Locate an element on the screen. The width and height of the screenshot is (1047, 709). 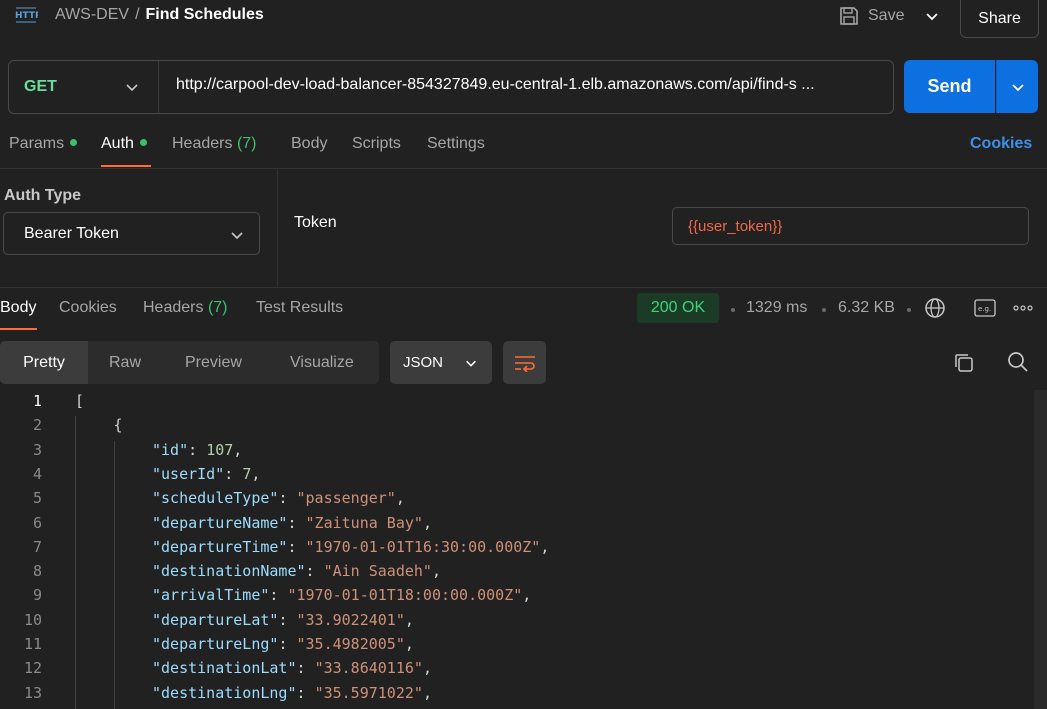
code-token: "passenger" is located at coordinates (346, 498).